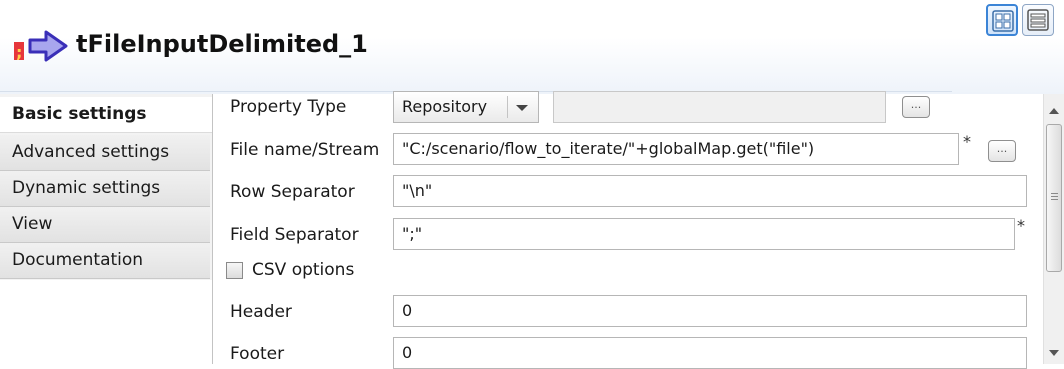 This screenshot has width=1064, height=369. I want to click on file-name-label: File name/Stream, so click(305, 150).